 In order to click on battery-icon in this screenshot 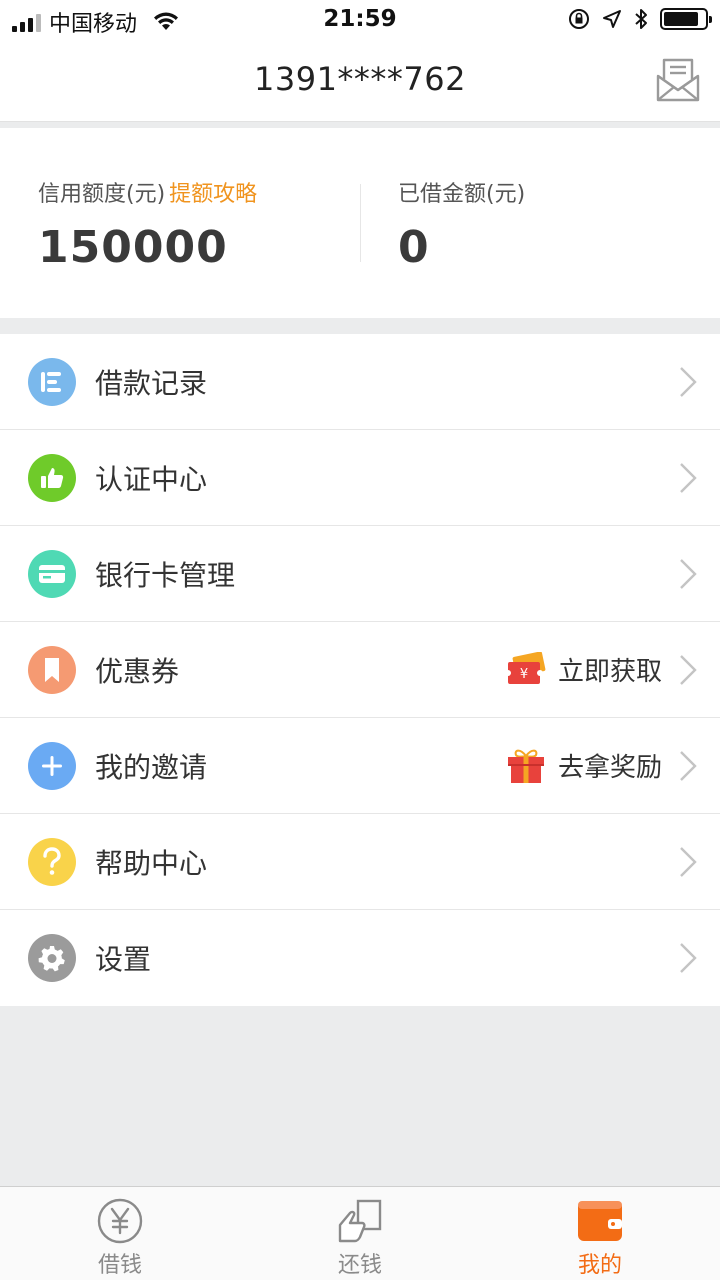, I will do `click(686, 19)`.